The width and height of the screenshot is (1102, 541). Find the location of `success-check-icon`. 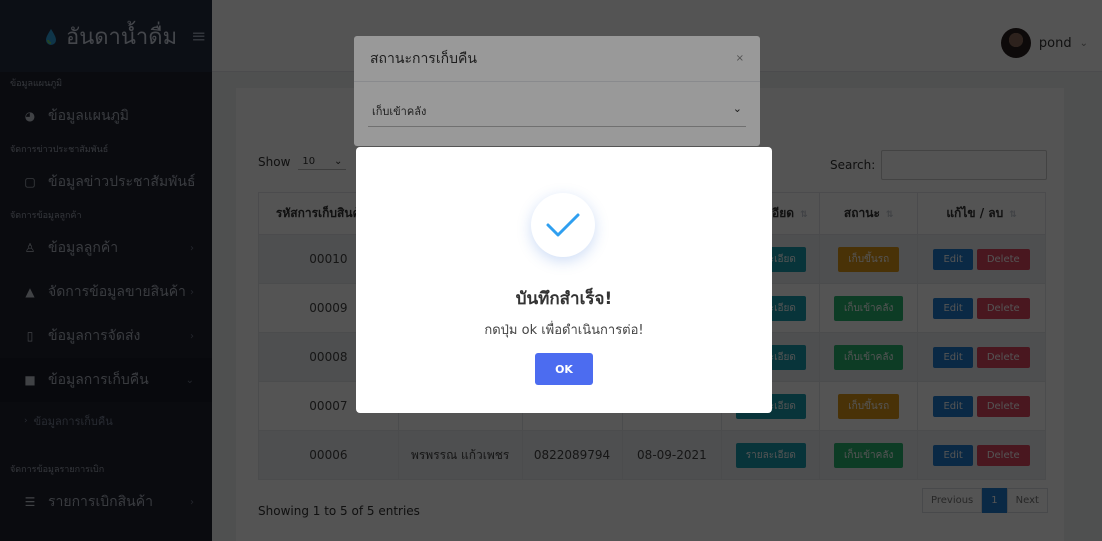

success-check-icon is located at coordinates (563, 225).